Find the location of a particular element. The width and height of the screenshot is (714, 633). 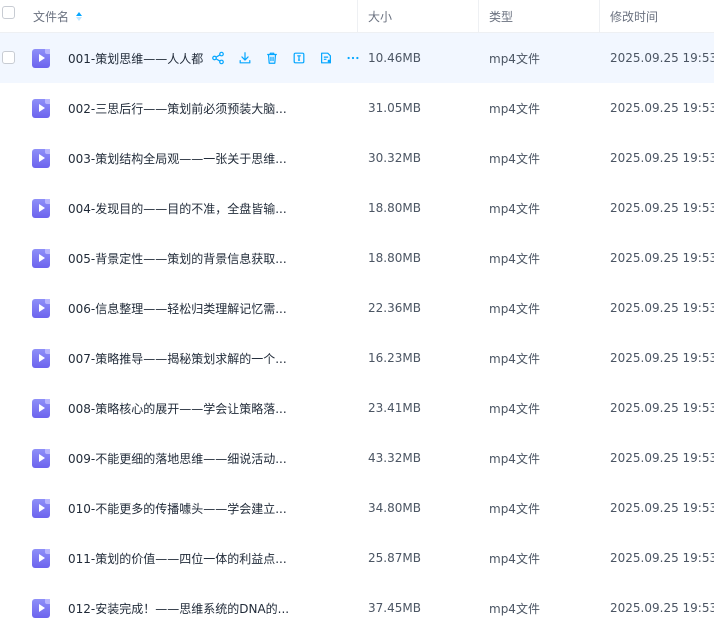

sort-ascending-icon is located at coordinates (79, 16).